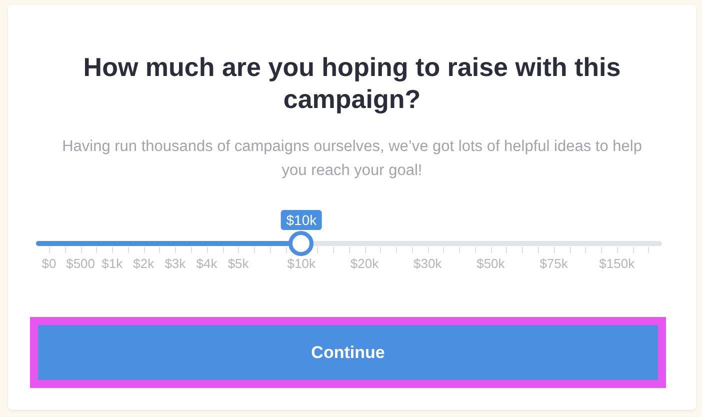 The height and width of the screenshot is (417, 702). Describe the element at coordinates (238, 263) in the screenshot. I see `scale-label: $5k` at that location.